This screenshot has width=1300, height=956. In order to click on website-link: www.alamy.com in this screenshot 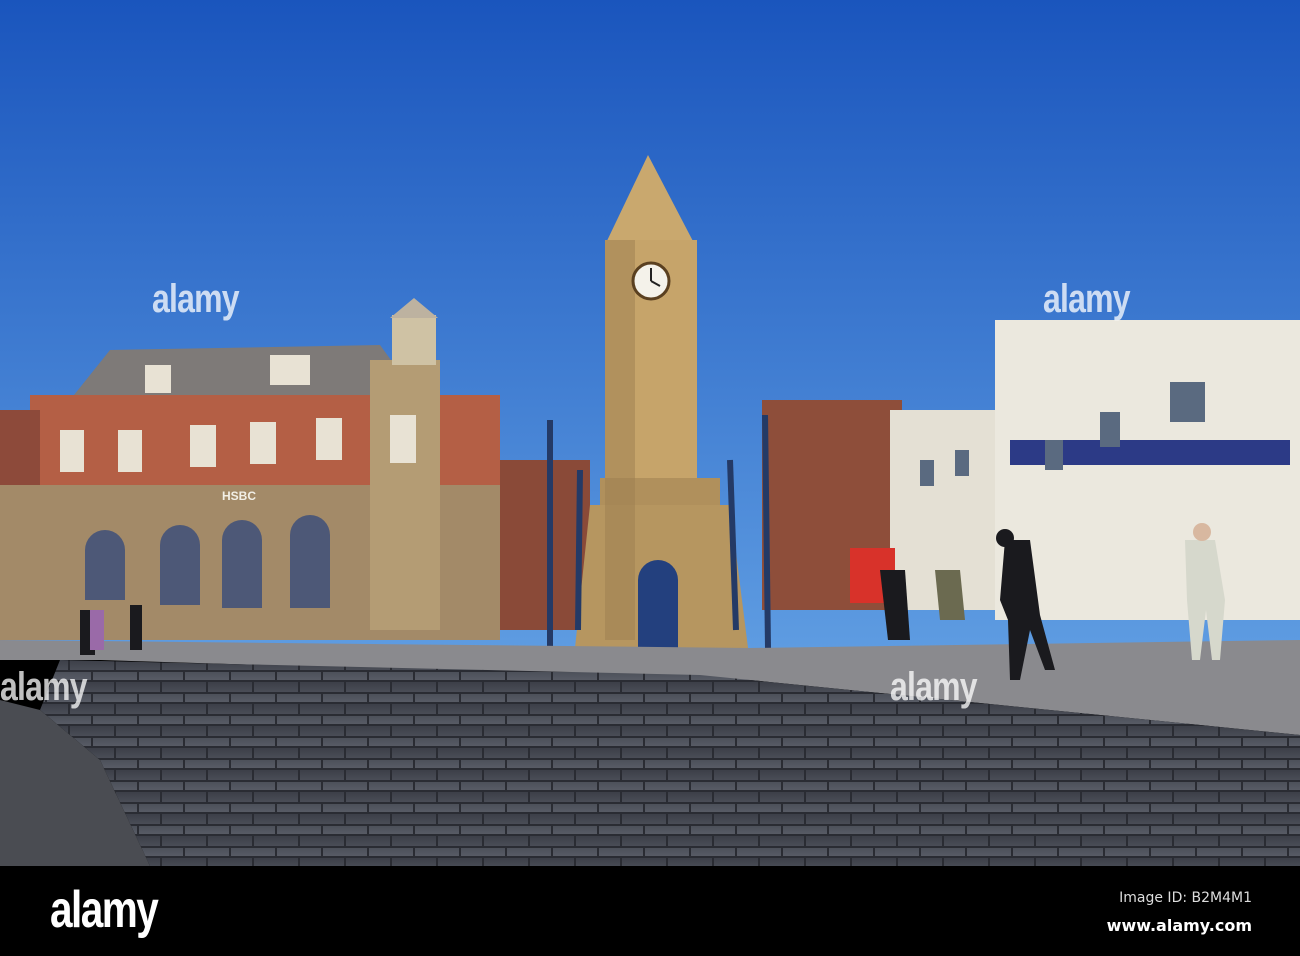, I will do `click(1179, 925)`.